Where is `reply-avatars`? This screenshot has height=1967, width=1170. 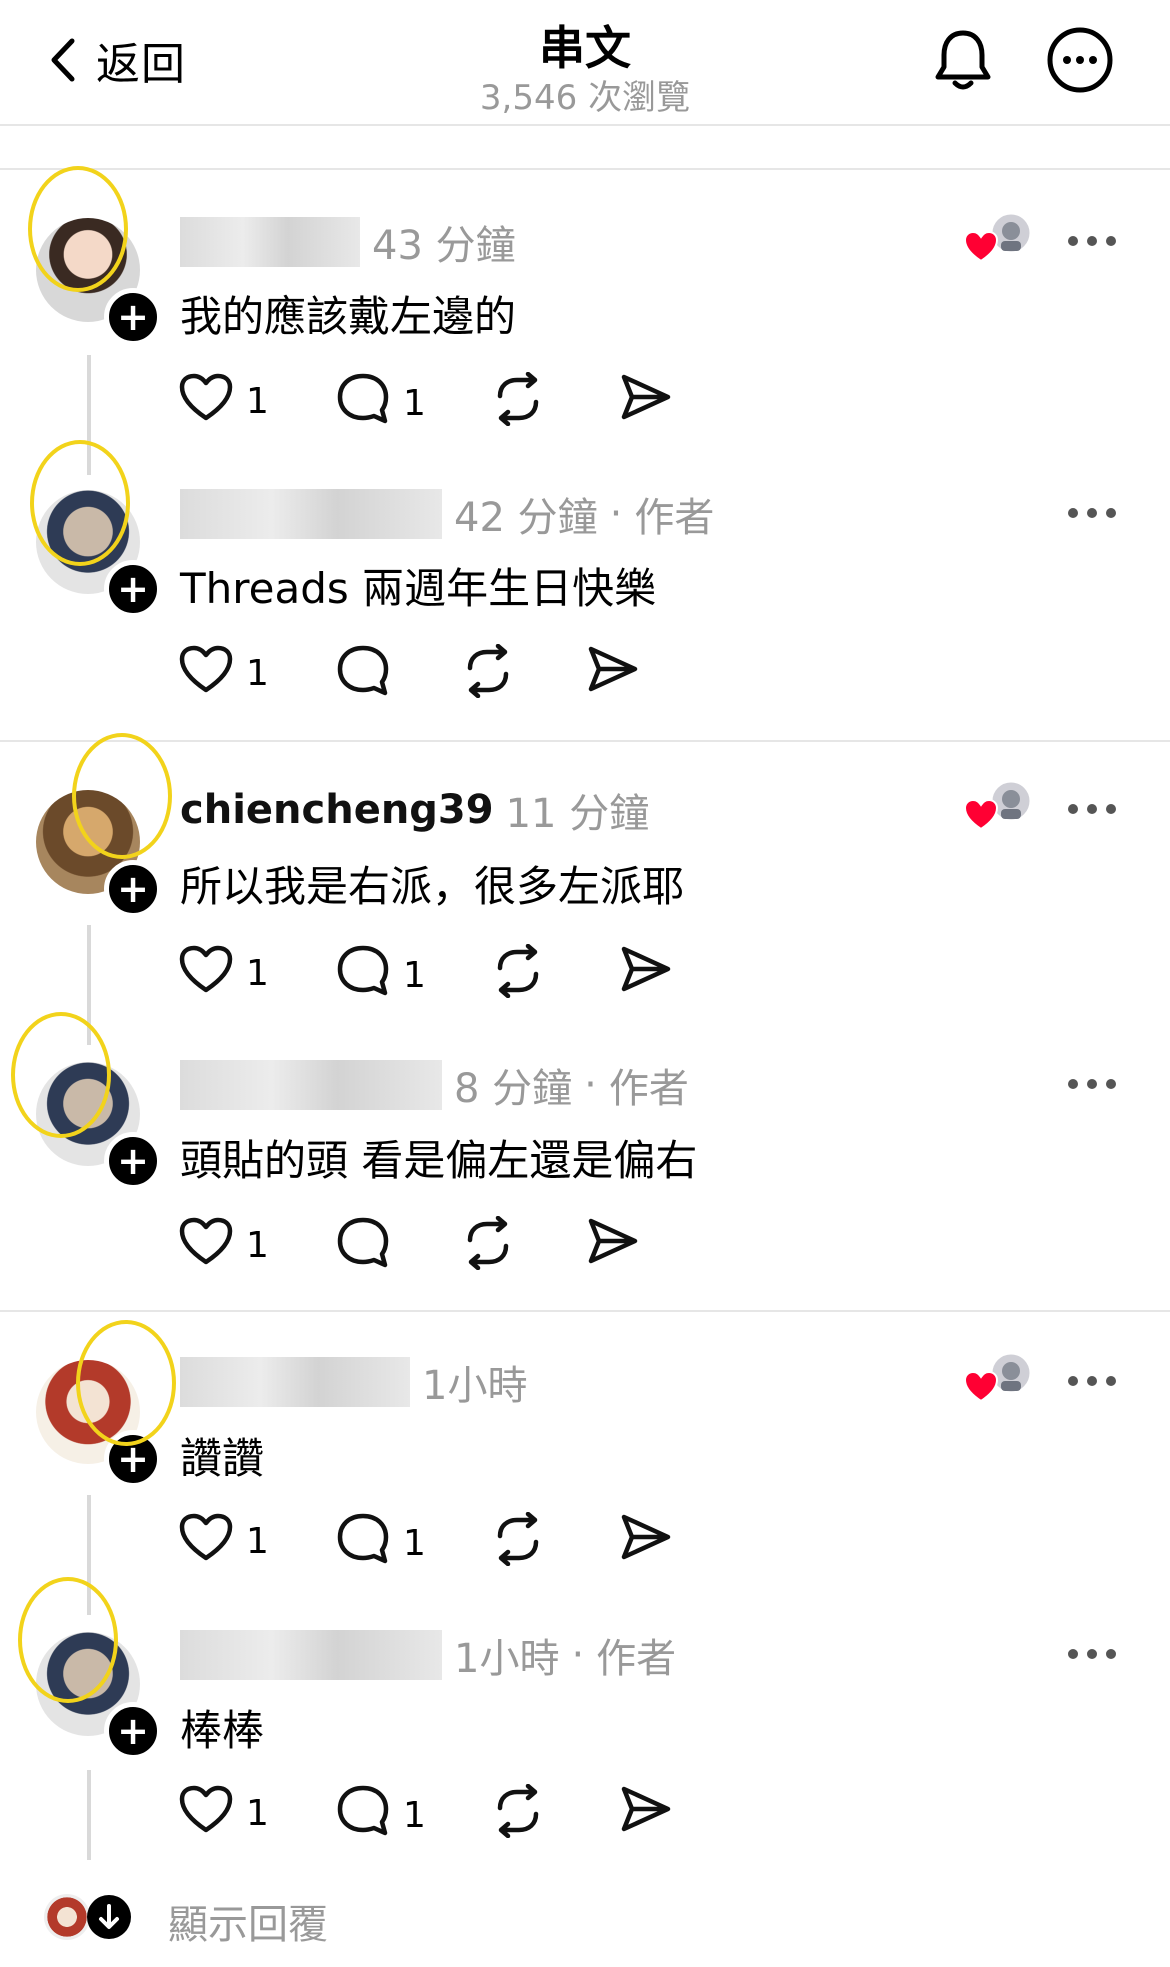 reply-avatars is located at coordinates (89, 1917).